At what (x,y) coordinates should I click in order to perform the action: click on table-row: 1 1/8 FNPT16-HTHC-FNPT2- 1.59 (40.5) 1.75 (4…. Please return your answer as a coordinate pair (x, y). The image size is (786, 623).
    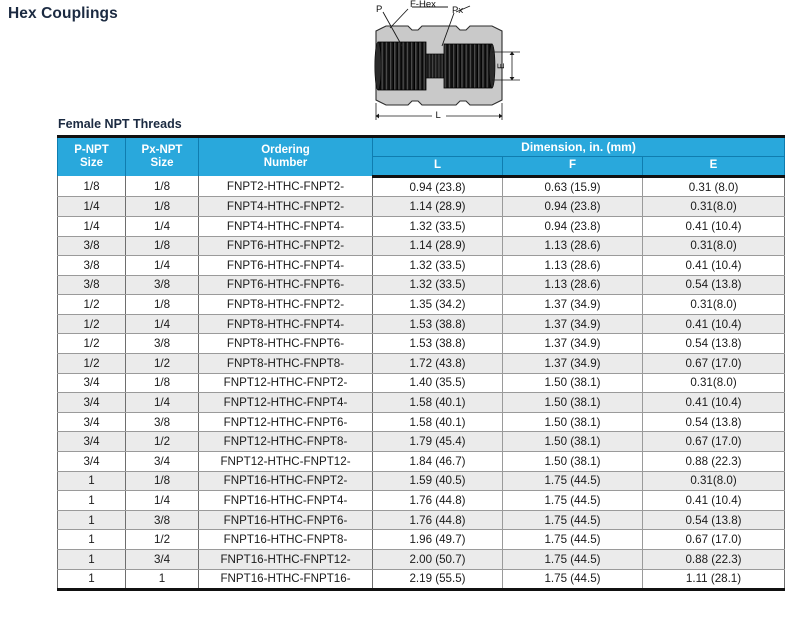
    Looking at the image, I should click on (421, 481).